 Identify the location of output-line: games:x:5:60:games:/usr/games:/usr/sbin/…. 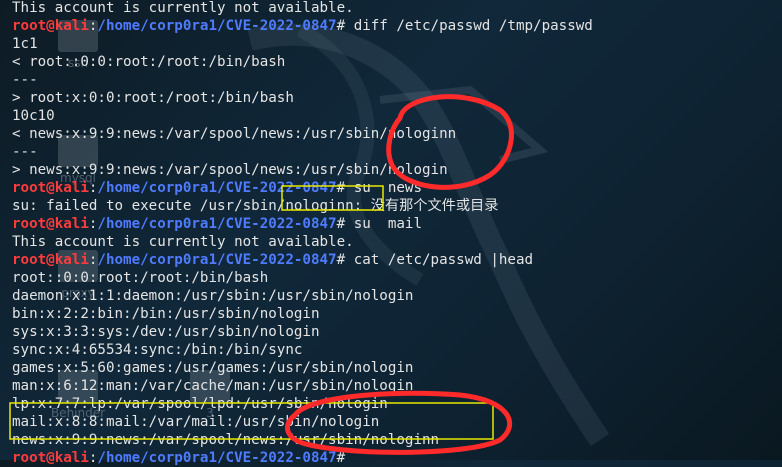
(213, 368).